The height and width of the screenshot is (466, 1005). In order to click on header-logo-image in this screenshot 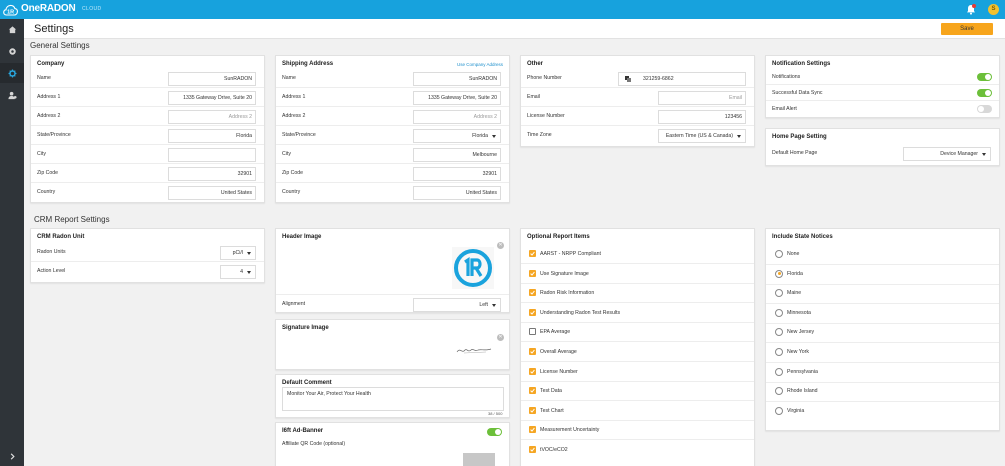, I will do `click(473, 268)`.